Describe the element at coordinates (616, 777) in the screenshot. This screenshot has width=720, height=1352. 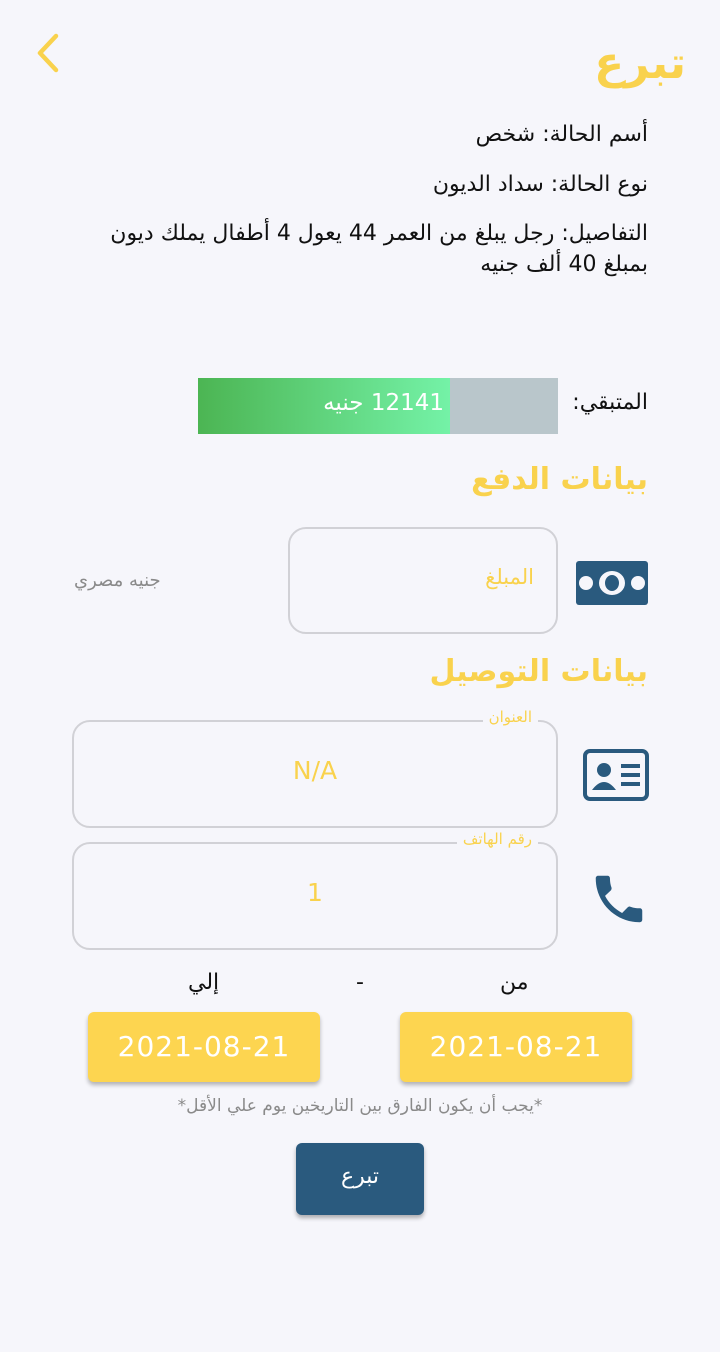
I see `id-card-icon` at that location.